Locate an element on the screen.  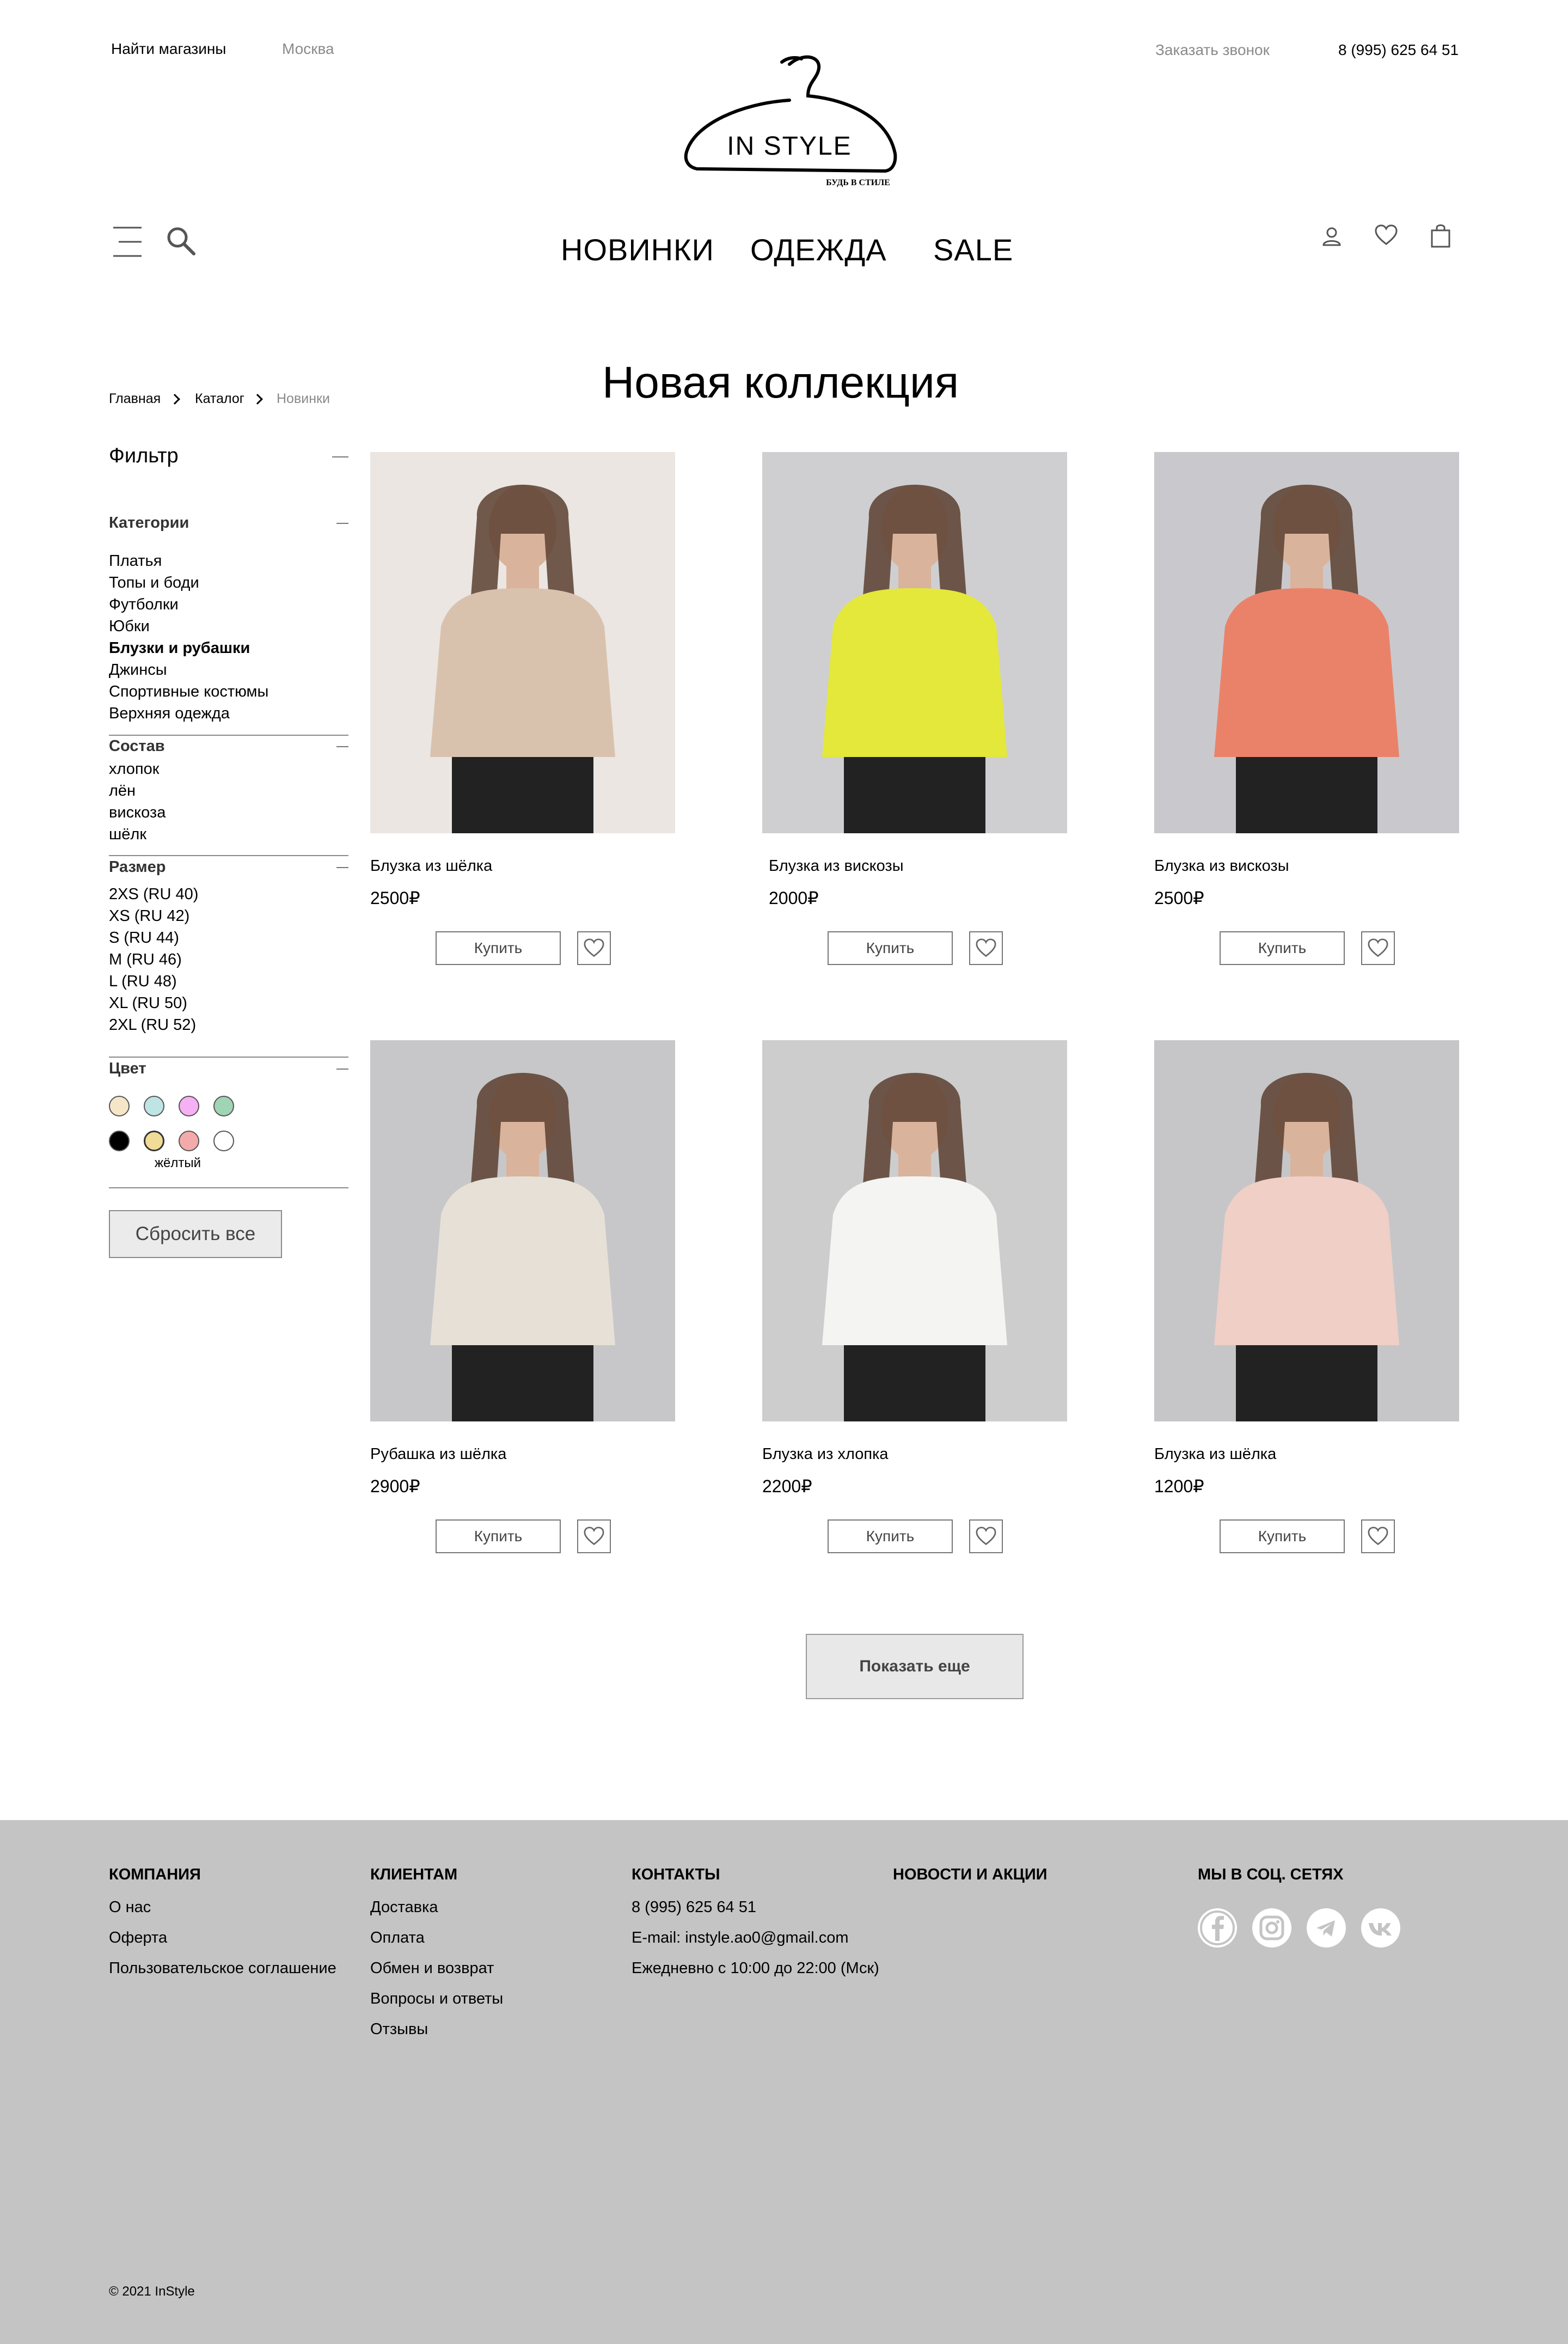
size-item: XL (RU 50) is located at coordinates (153, 1003).